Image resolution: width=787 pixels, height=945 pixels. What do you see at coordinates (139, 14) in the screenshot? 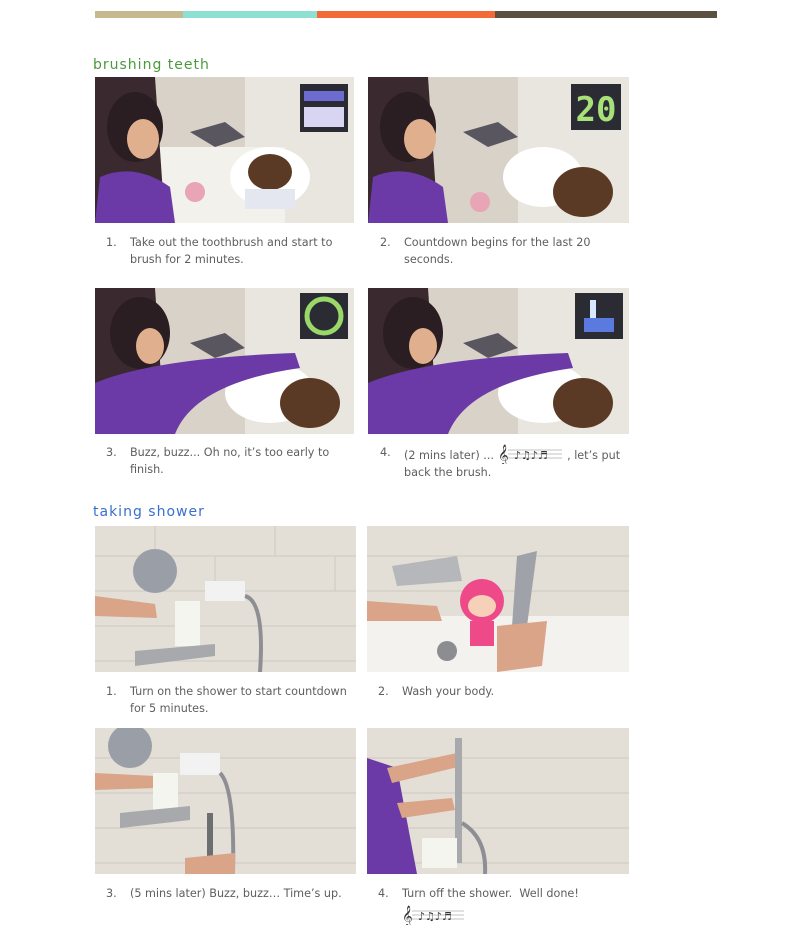
I see `header-bar-tan` at bounding box center [139, 14].